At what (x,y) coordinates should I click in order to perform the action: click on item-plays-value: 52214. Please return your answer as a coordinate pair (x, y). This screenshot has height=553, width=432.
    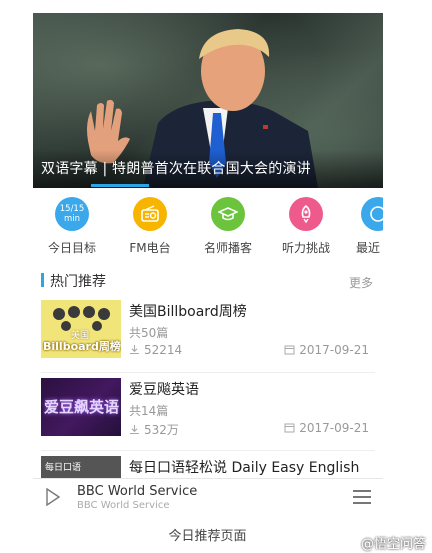
    Looking at the image, I should click on (163, 350).